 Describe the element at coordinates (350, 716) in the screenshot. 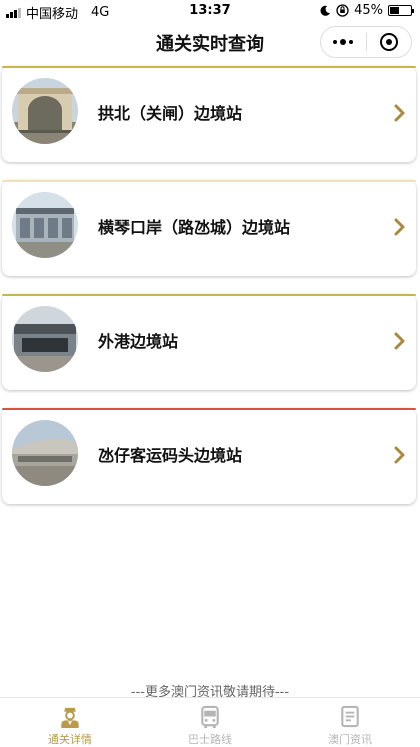

I see `document-icon` at that location.